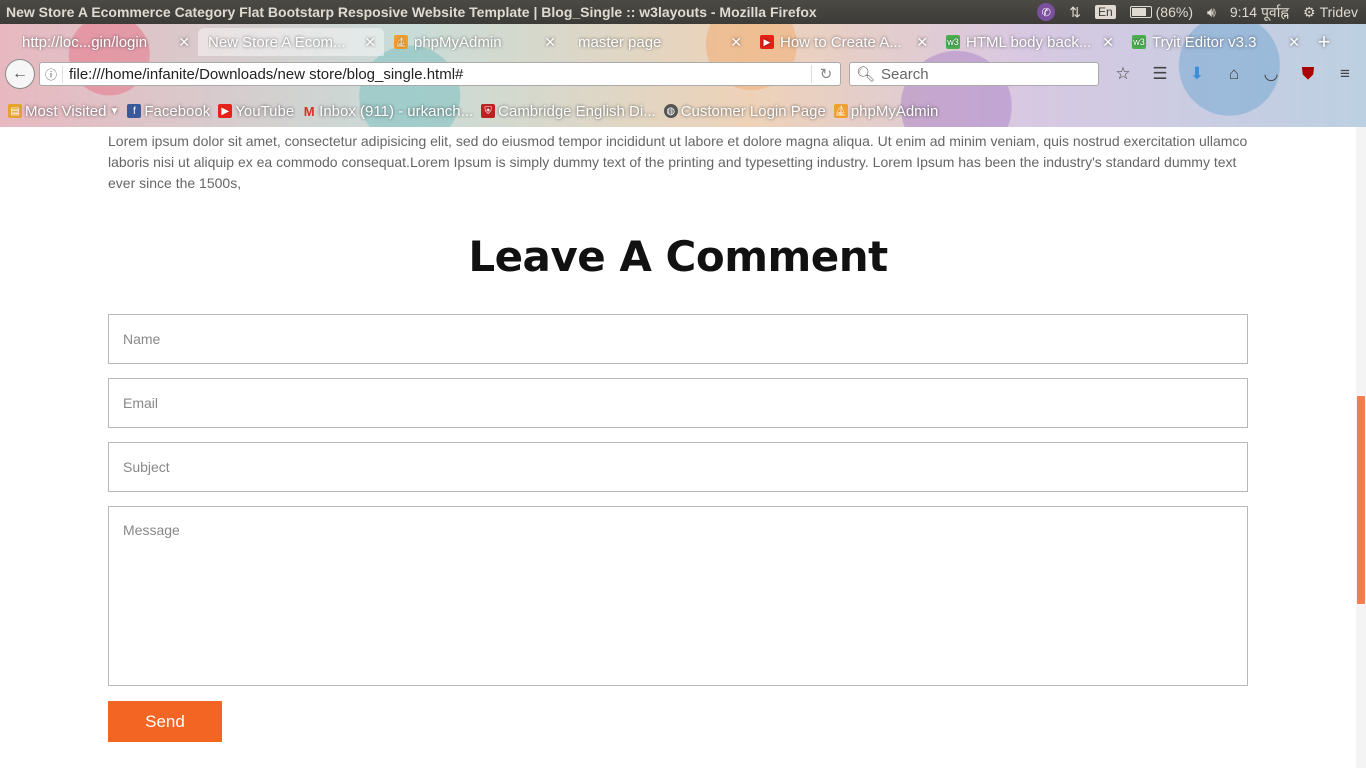 The width and height of the screenshot is (1366, 768). I want to click on back-button: ←, so click(20, 74).